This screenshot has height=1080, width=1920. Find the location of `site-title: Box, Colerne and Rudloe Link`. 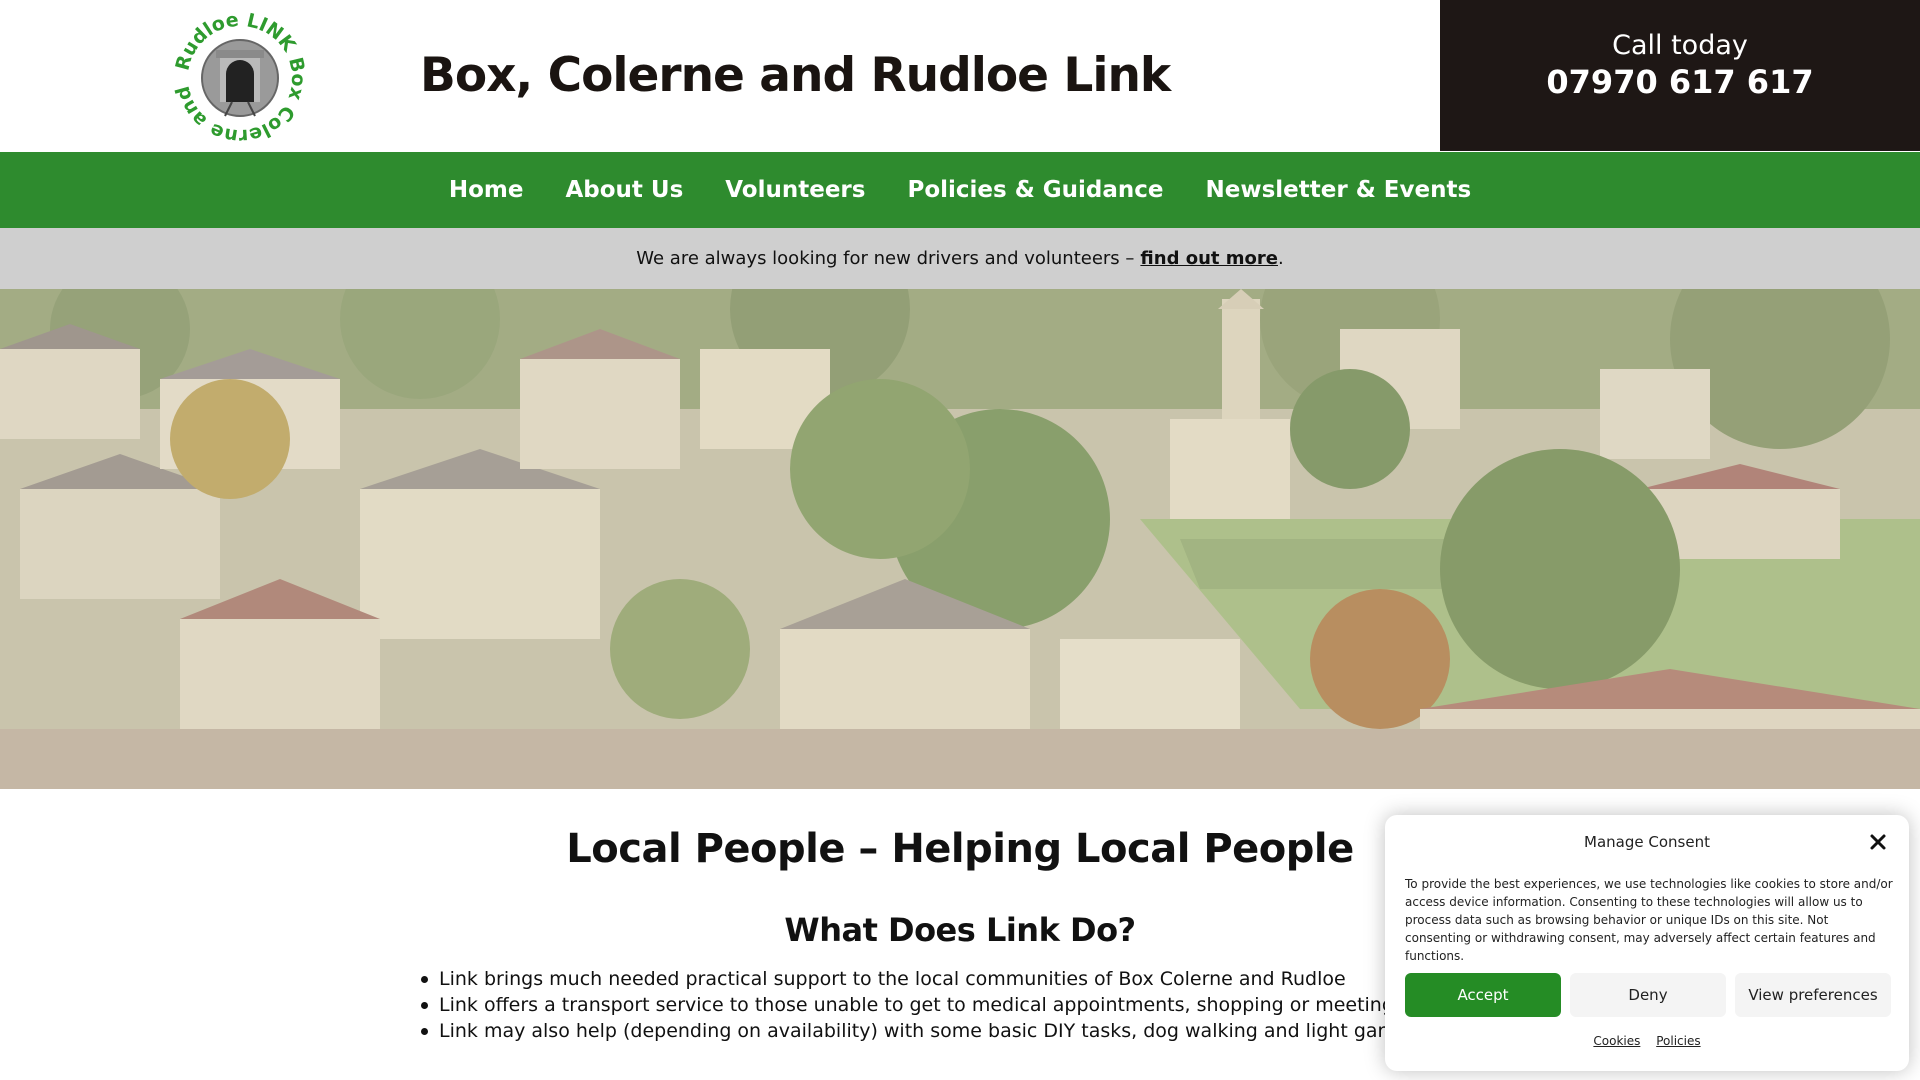

site-title: Box, Colerne and Rudloe Link is located at coordinates (795, 75).